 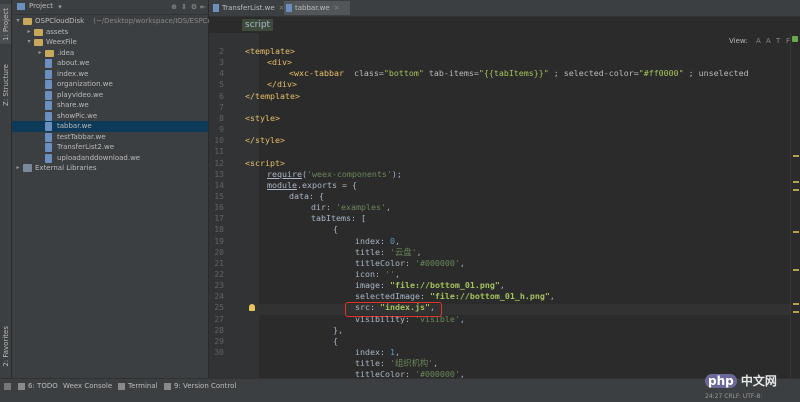 I want to click on tab-project: 1: Project, so click(x=5, y=24).